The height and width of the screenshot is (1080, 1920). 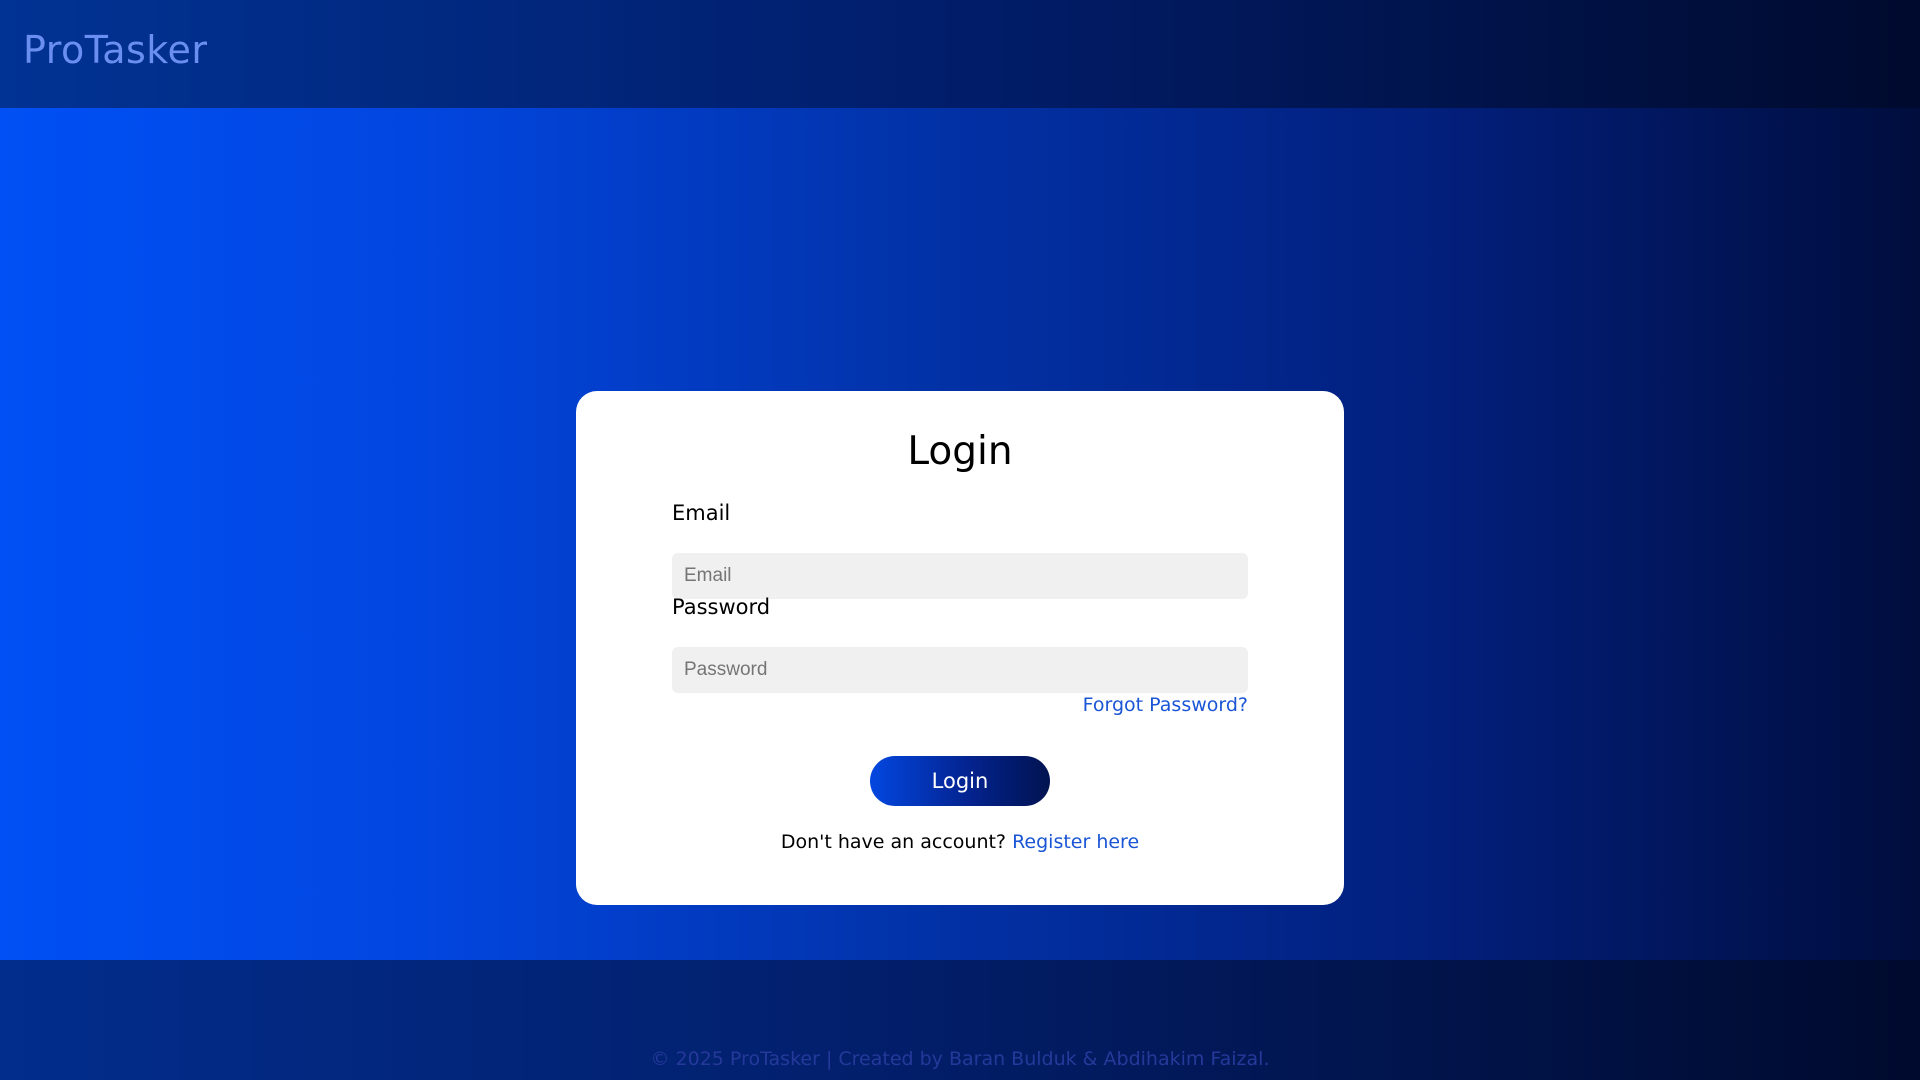 What do you see at coordinates (701, 513) in the screenshot?
I see `email-label: Email` at bounding box center [701, 513].